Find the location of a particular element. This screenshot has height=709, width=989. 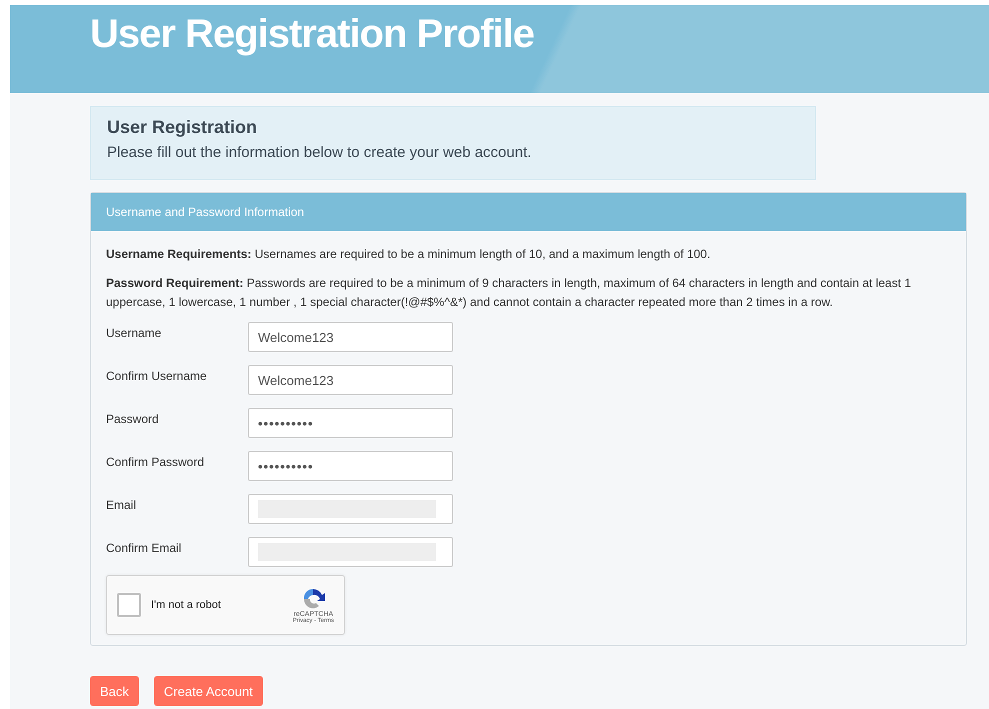

requirement-text: Username Requirements: Usernames are required to be a minimum length of 10, and a maximum length of 100. is located at coordinates (409, 254).